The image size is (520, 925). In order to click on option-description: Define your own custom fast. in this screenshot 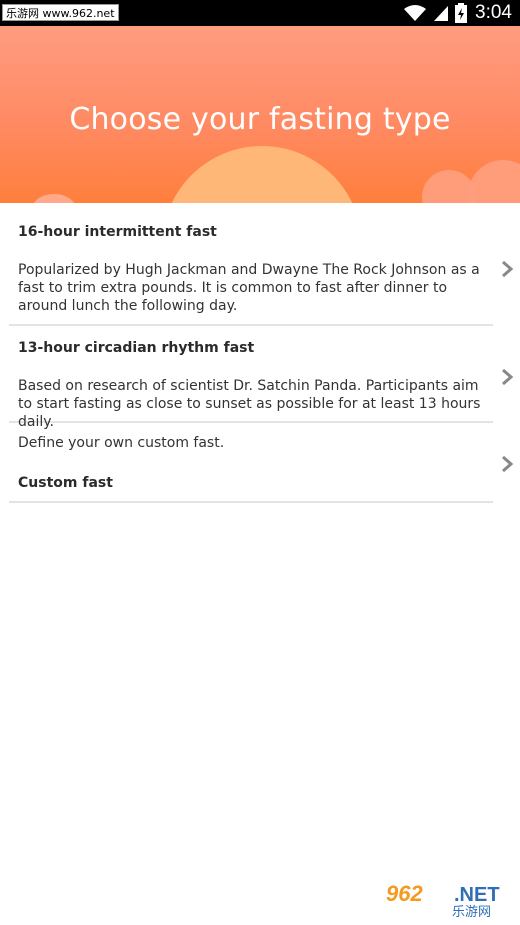, I will do `click(121, 443)`.